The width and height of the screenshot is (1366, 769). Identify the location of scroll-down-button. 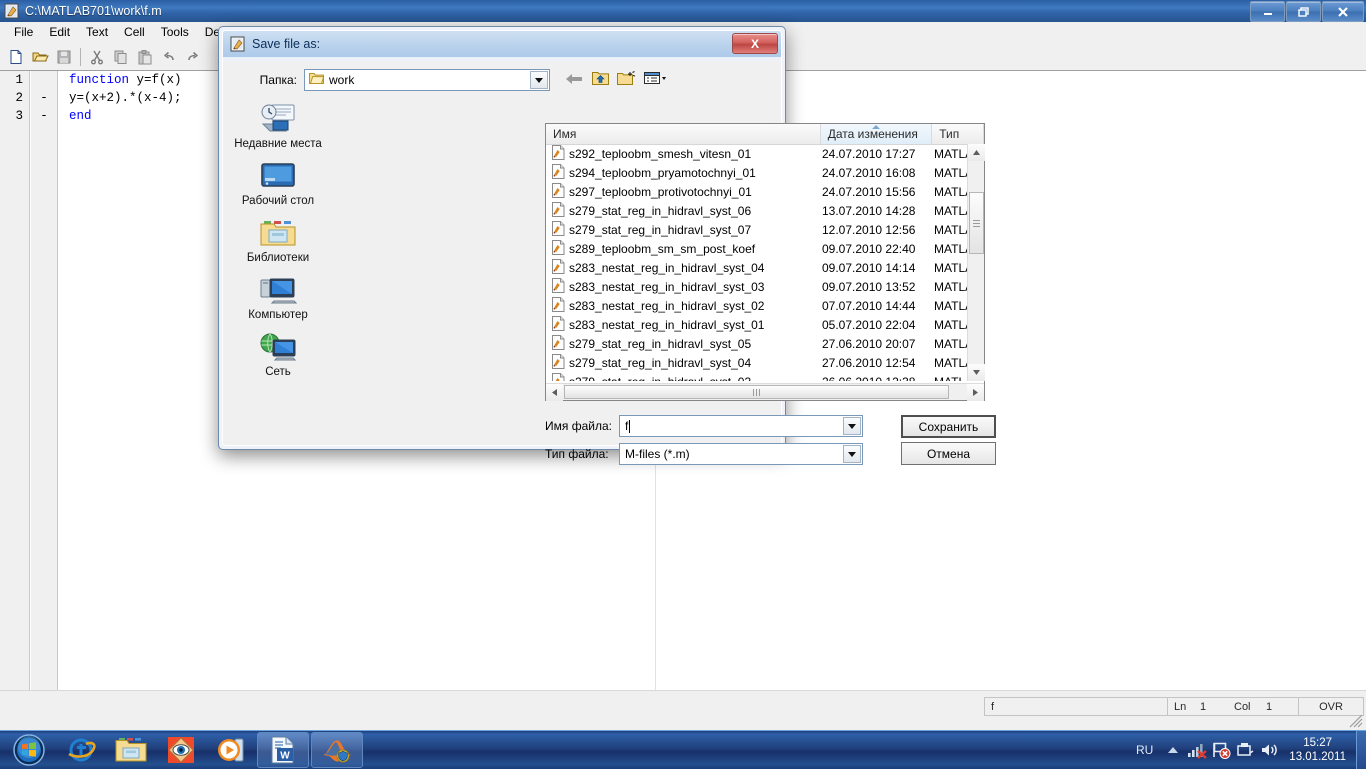
(976, 372).